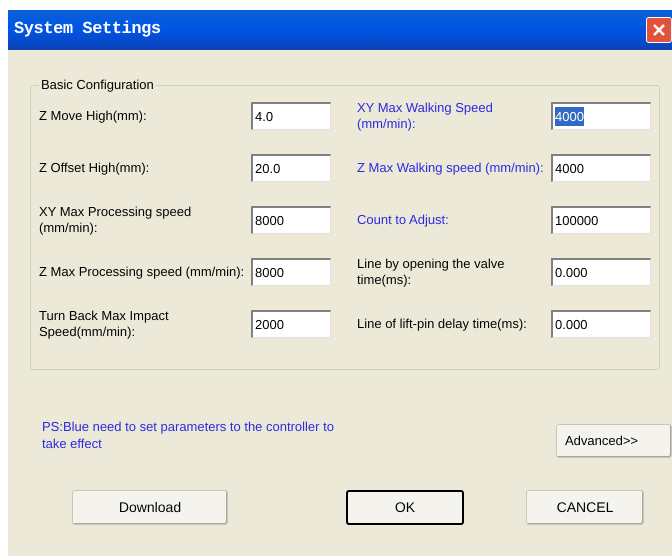  Describe the element at coordinates (403, 220) in the screenshot. I see `field-label: Count to Adjust:` at that location.